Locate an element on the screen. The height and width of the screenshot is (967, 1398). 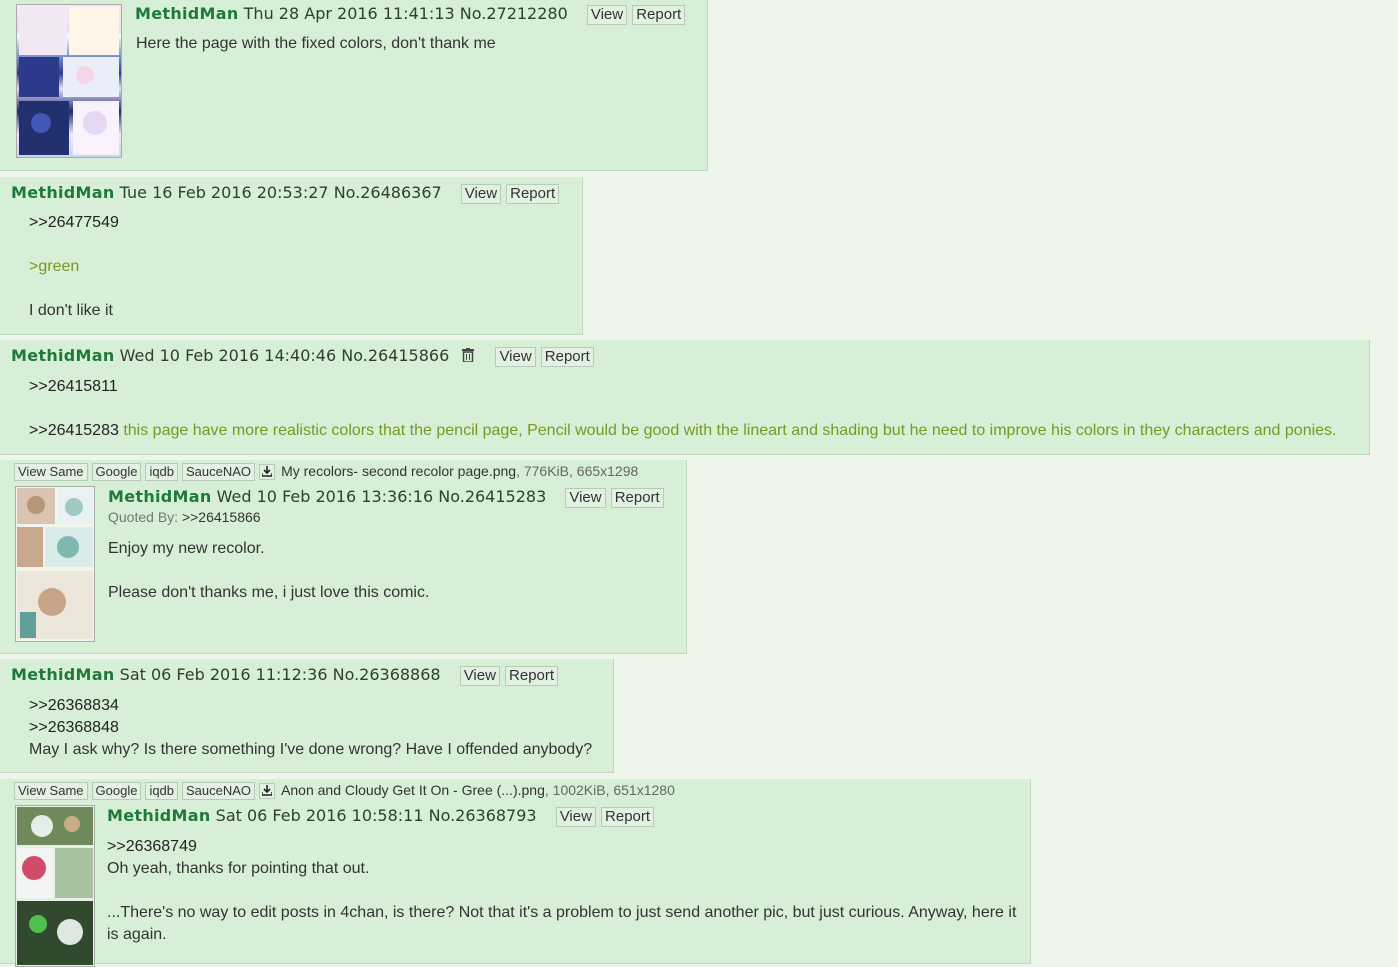
quote-link: >>26368834 is located at coordinates (310, 706).